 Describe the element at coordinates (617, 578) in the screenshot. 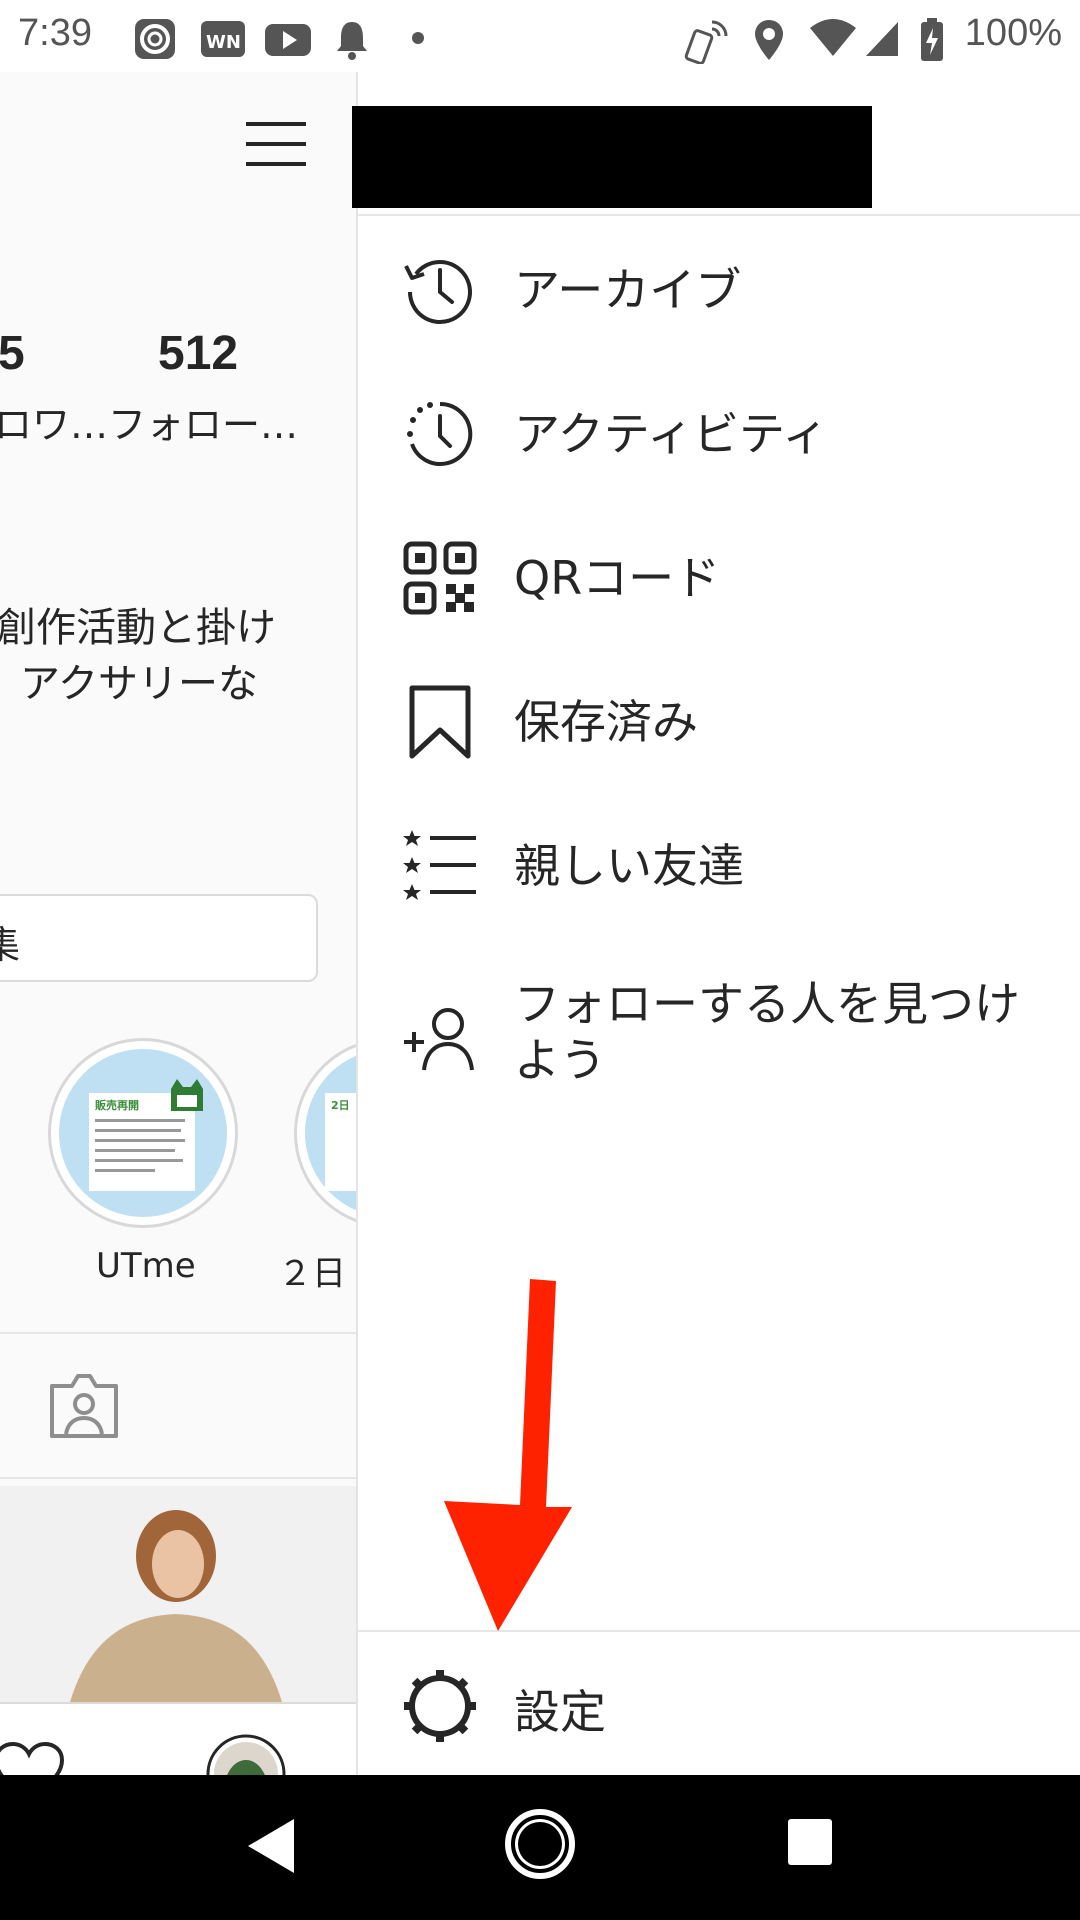

I see `menu-item-label: QRコード` at that location.